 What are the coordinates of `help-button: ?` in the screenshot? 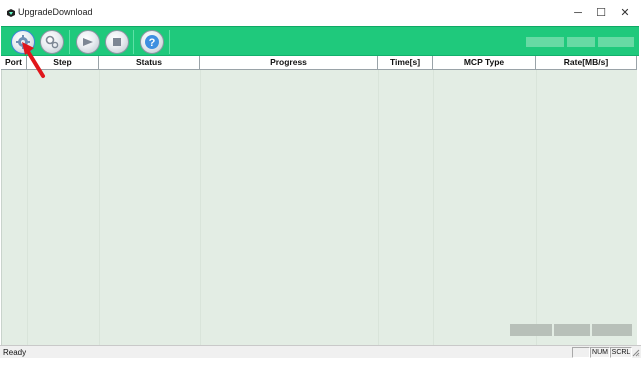 It's located at (152, 42).